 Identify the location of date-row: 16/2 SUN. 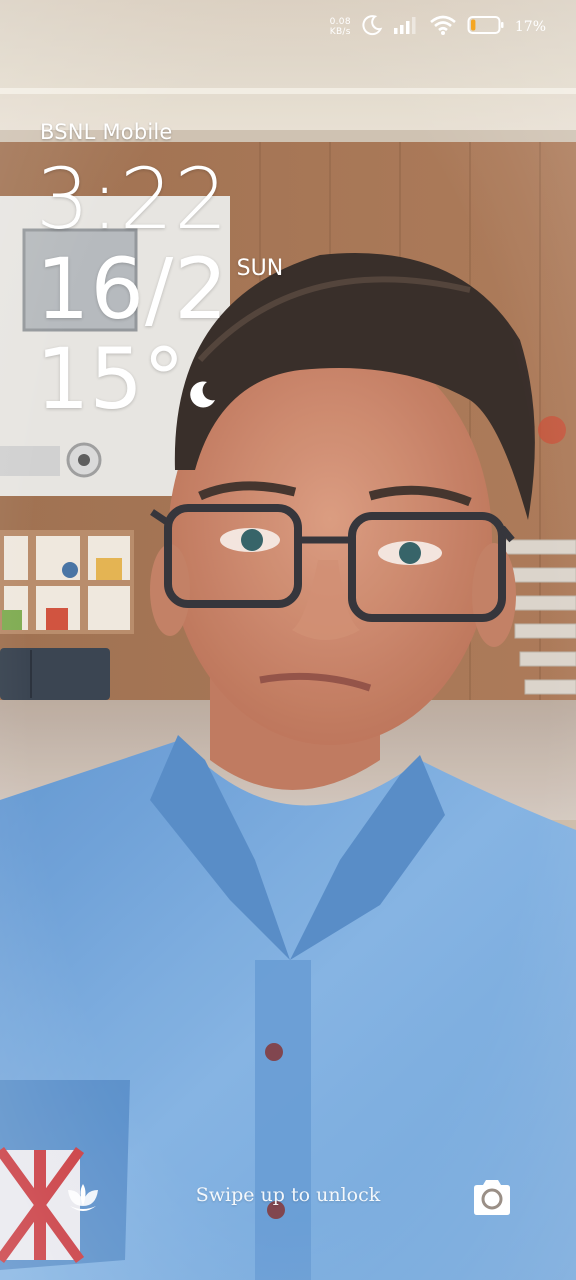
(159, 289).